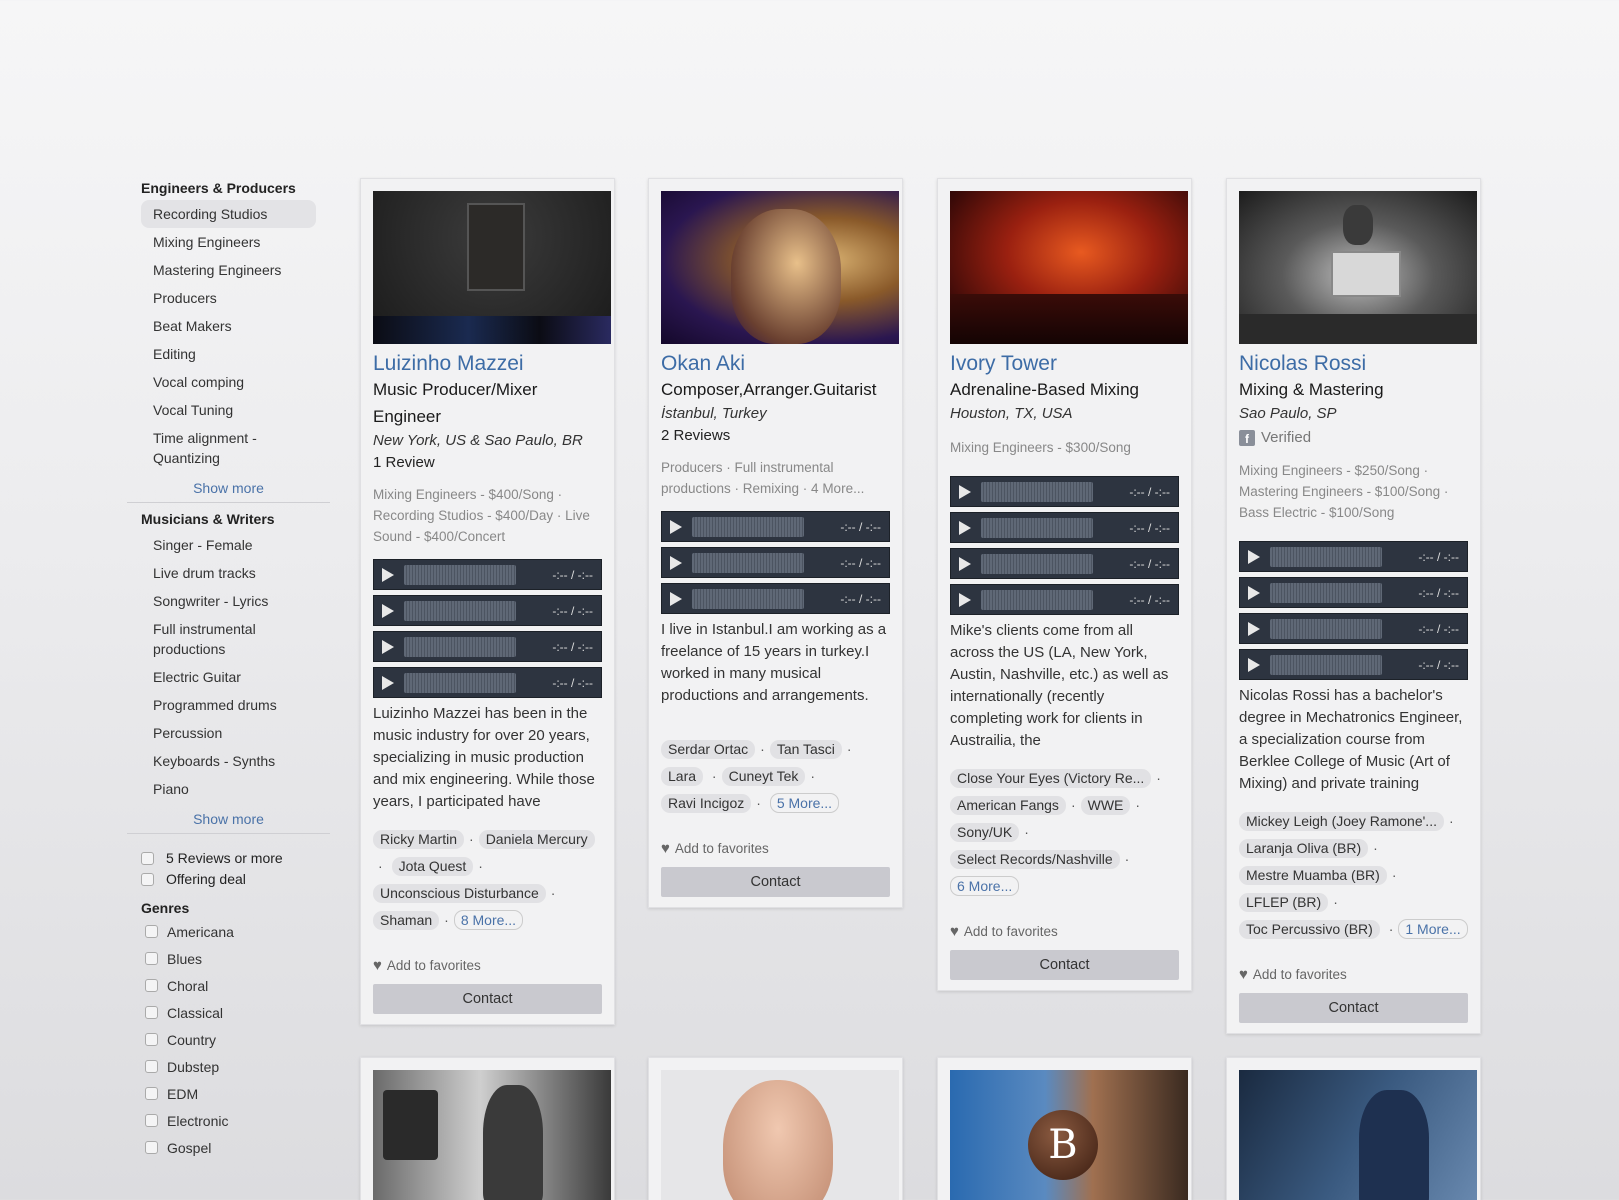  What do you see at coordinates (459, 893) in the screenshot?
I see `credit-tag: Unconscious Disturbance` at bounding box center [459, 893].